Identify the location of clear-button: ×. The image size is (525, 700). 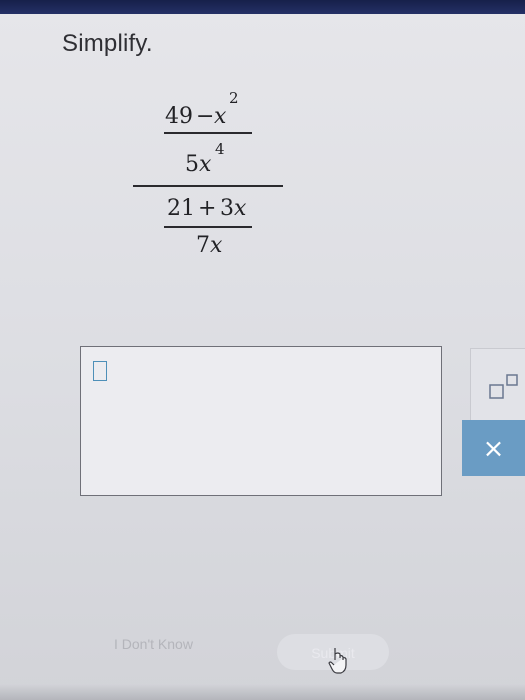
(493, 448).